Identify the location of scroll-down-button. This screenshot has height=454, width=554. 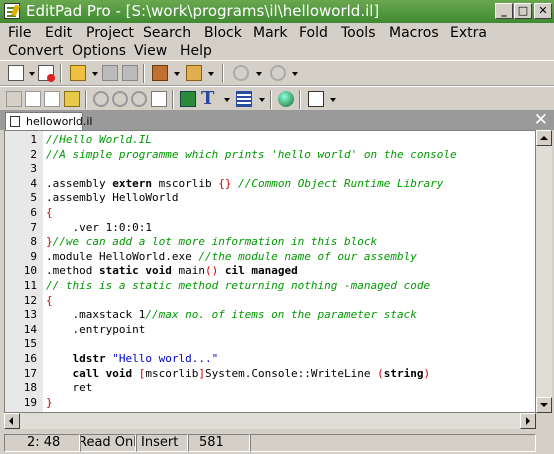
(544, 405).